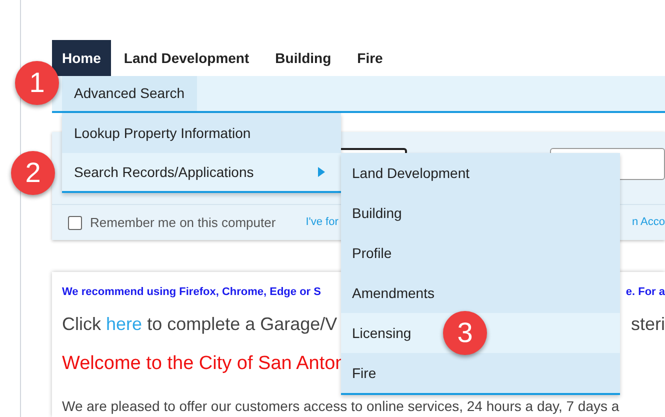  What do you see at coordinates (129, 93) in the screenshot?
I see `submenu-item: Advanced Search` at bounding box center [129, 93].